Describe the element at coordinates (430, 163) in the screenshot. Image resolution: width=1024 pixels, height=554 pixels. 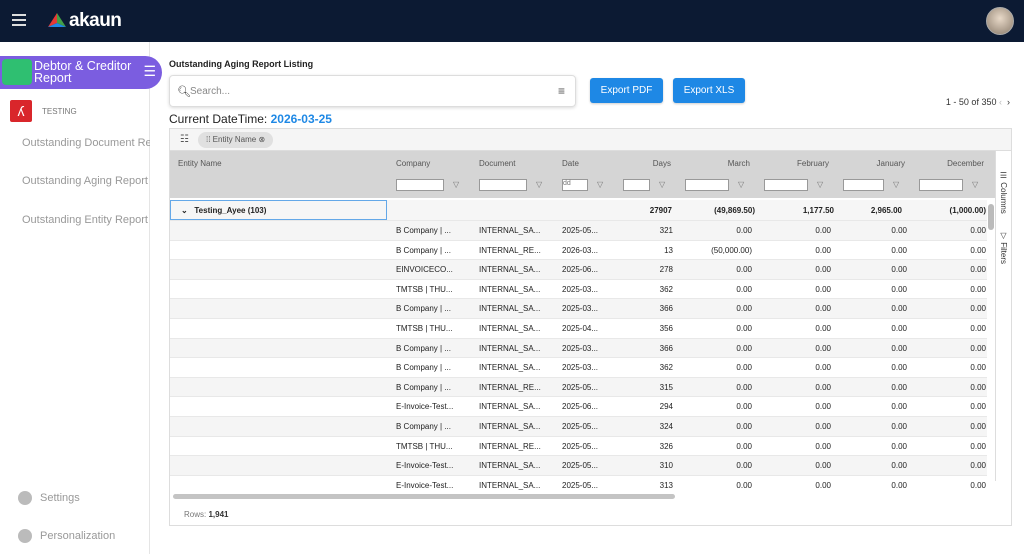
I see `column-header: Company` at that location.